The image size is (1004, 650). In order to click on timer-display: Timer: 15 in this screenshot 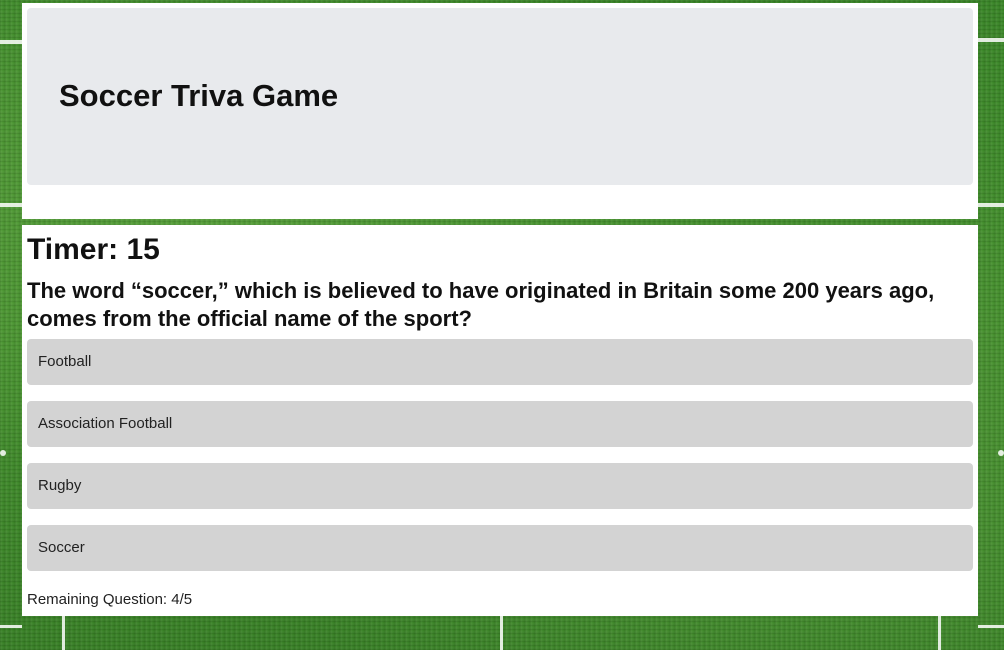, I will do `click(93, 249)`.